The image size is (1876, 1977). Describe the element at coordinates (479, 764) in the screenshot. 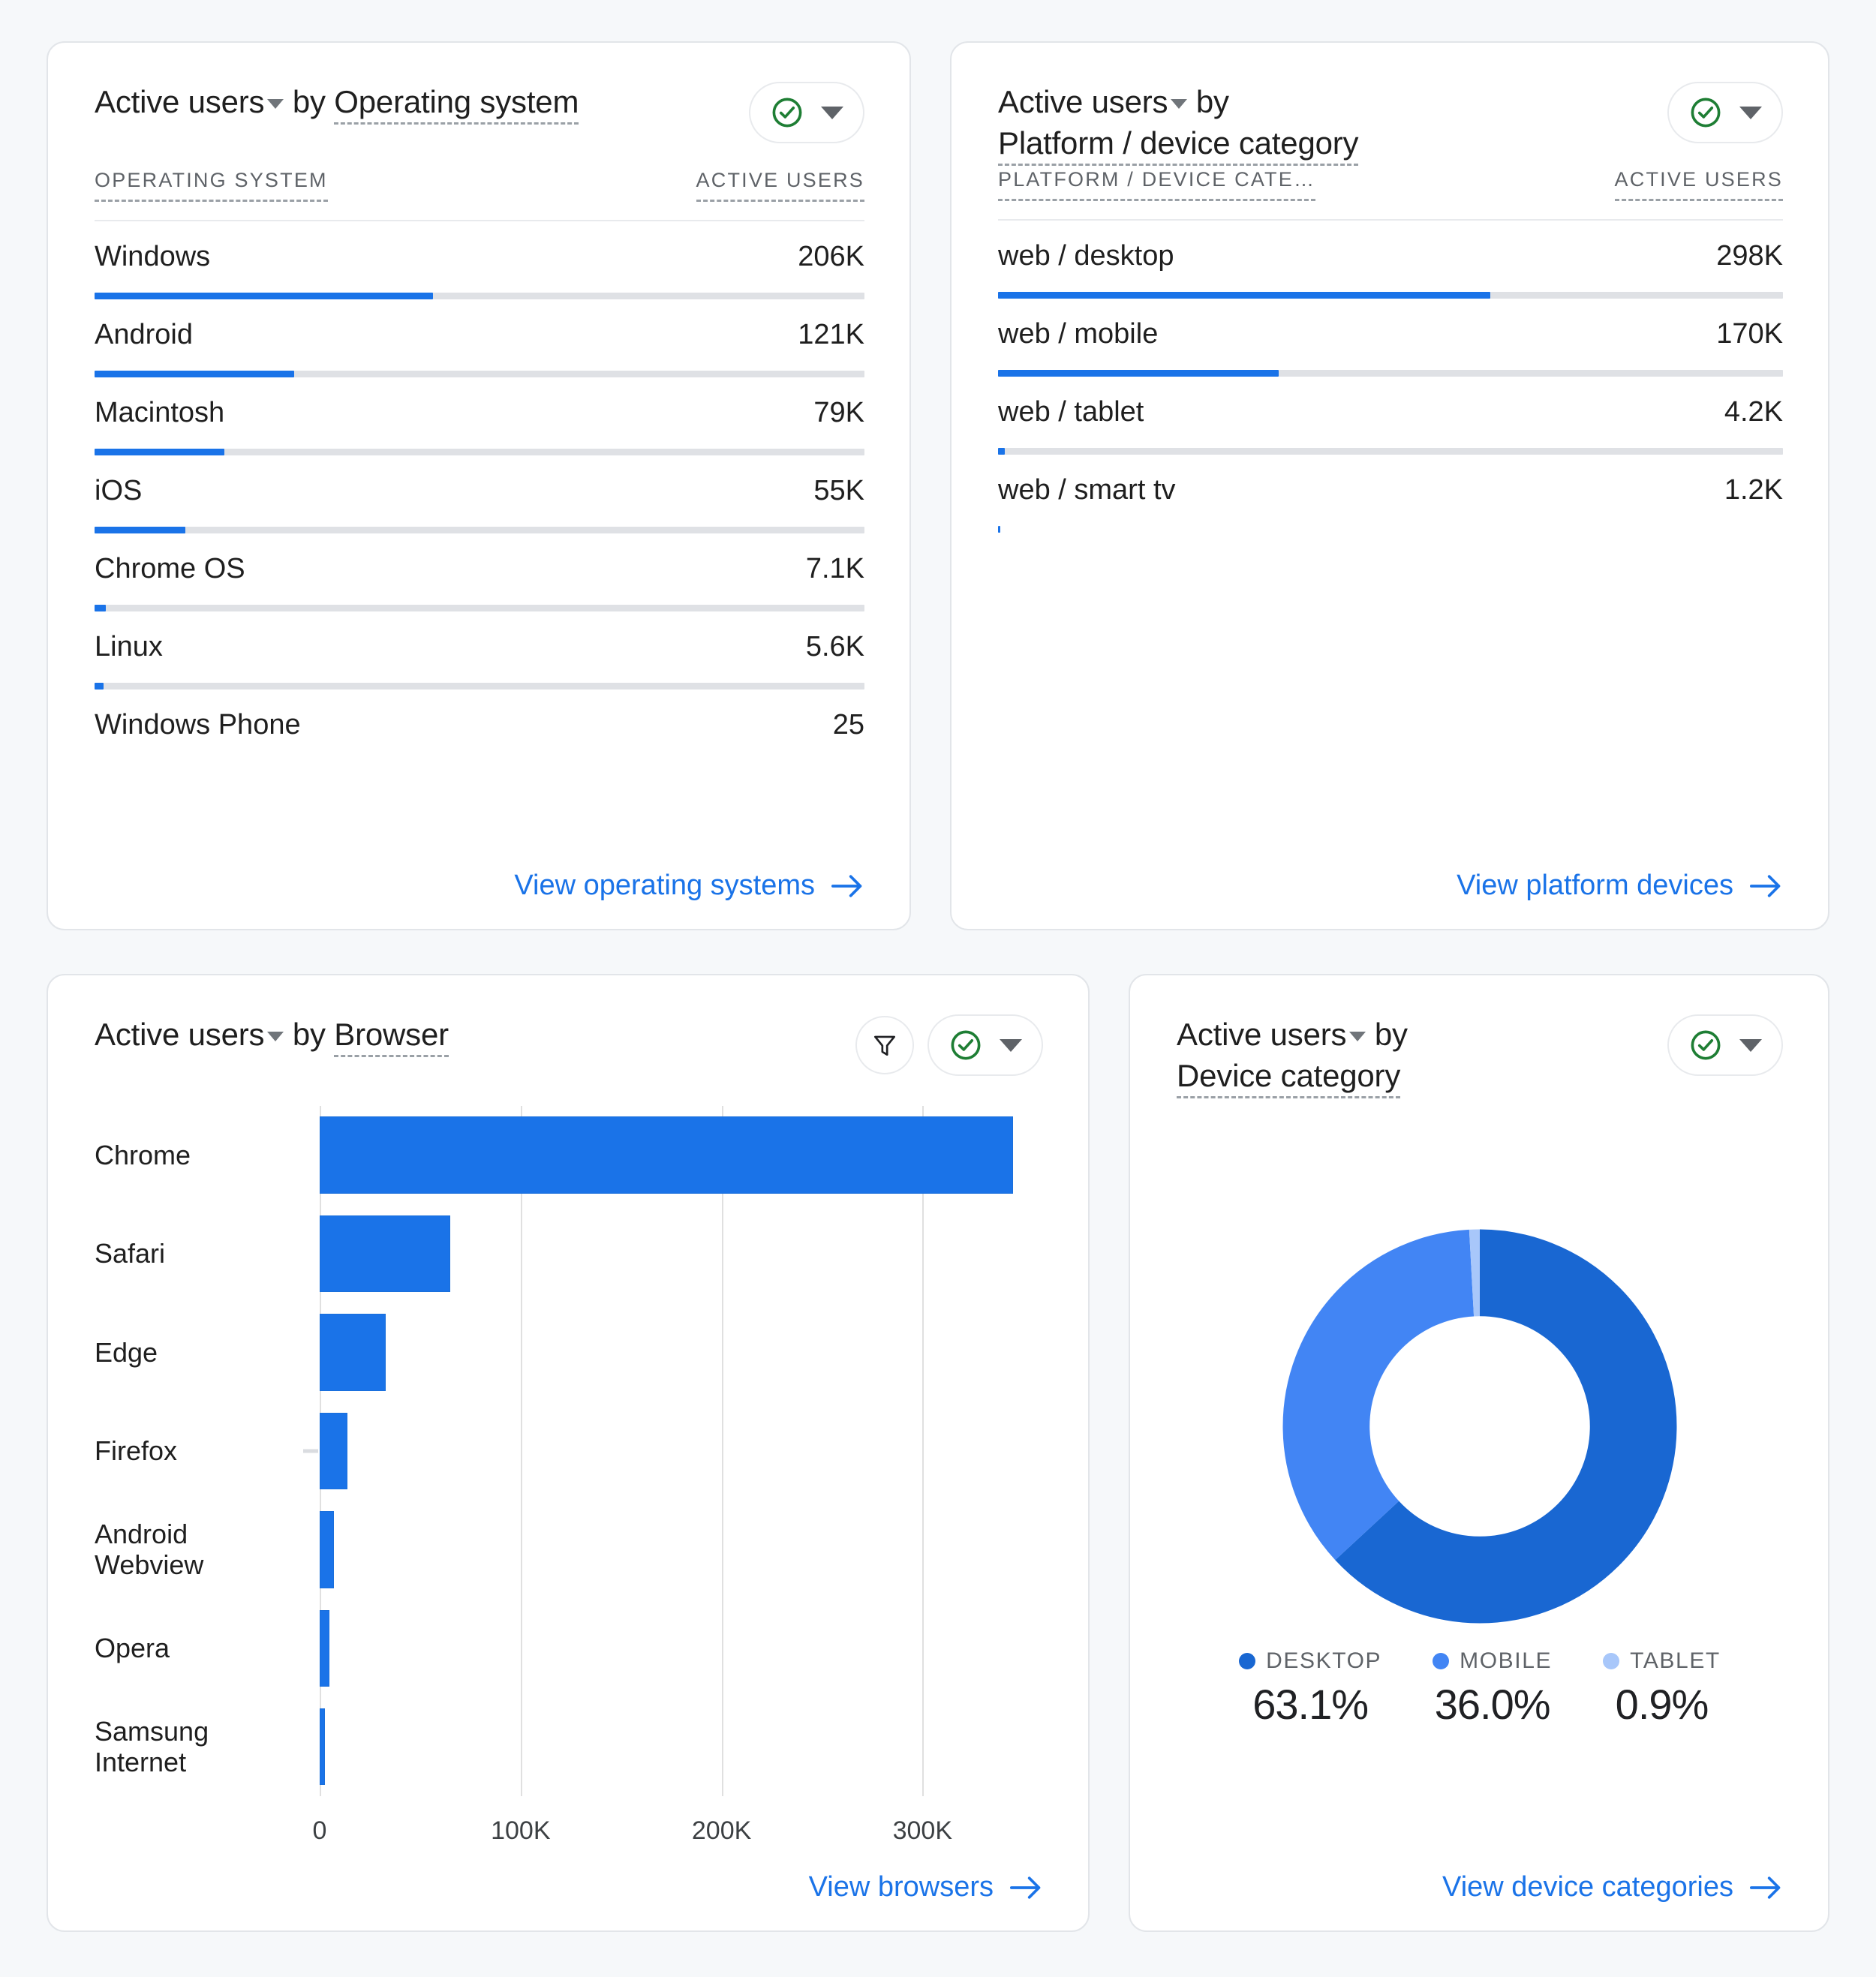

I see `row-bar-placeholder` at that location.